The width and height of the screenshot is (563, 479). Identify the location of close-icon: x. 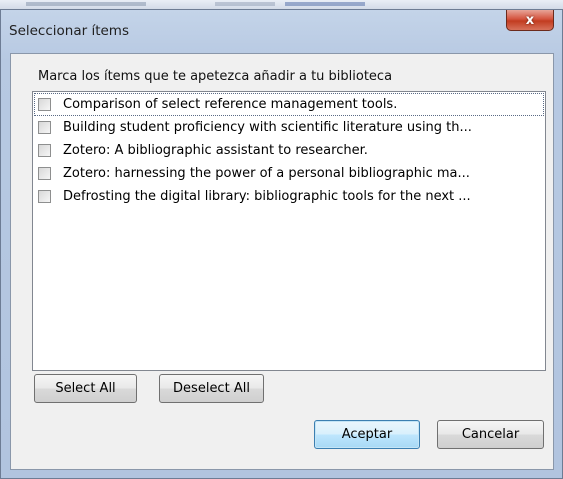
(530, 20).